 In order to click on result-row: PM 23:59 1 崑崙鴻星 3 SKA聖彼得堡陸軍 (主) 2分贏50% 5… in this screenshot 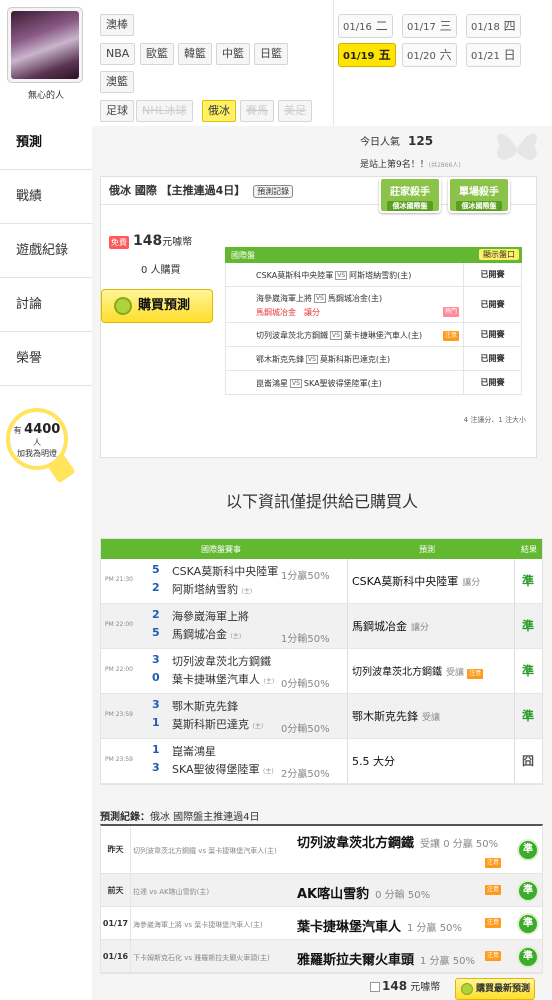, I will do `click(321, 761)`.